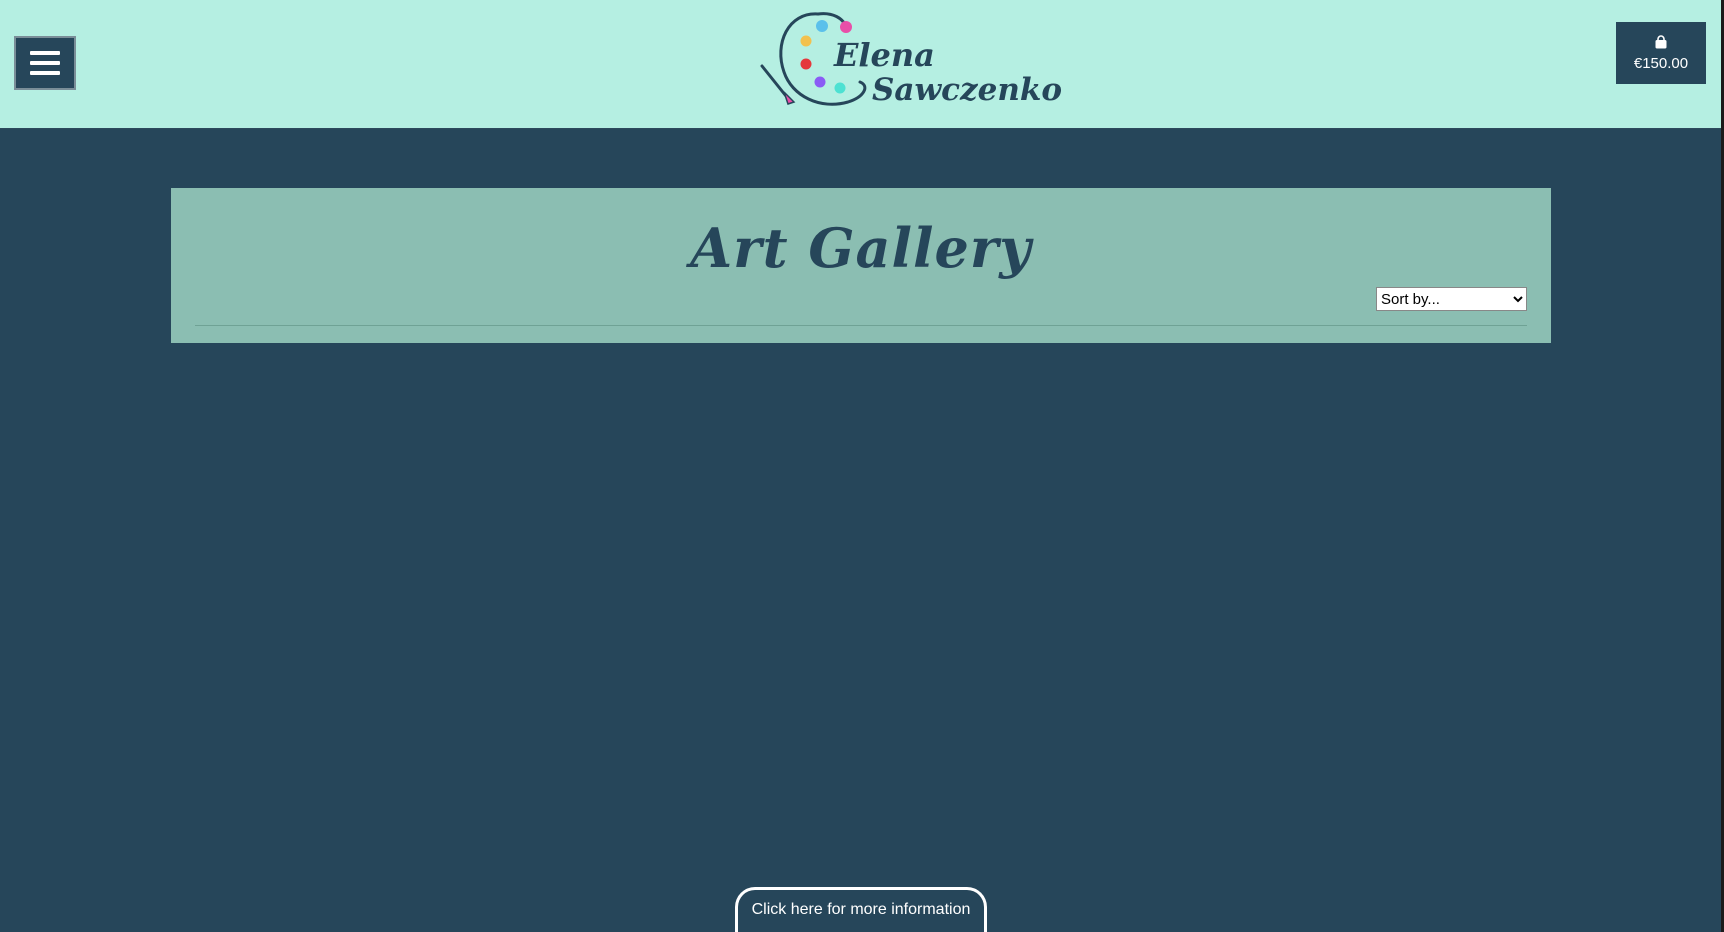  I want to click on site-logo: Elena Sawczenko, so click(911, 63).